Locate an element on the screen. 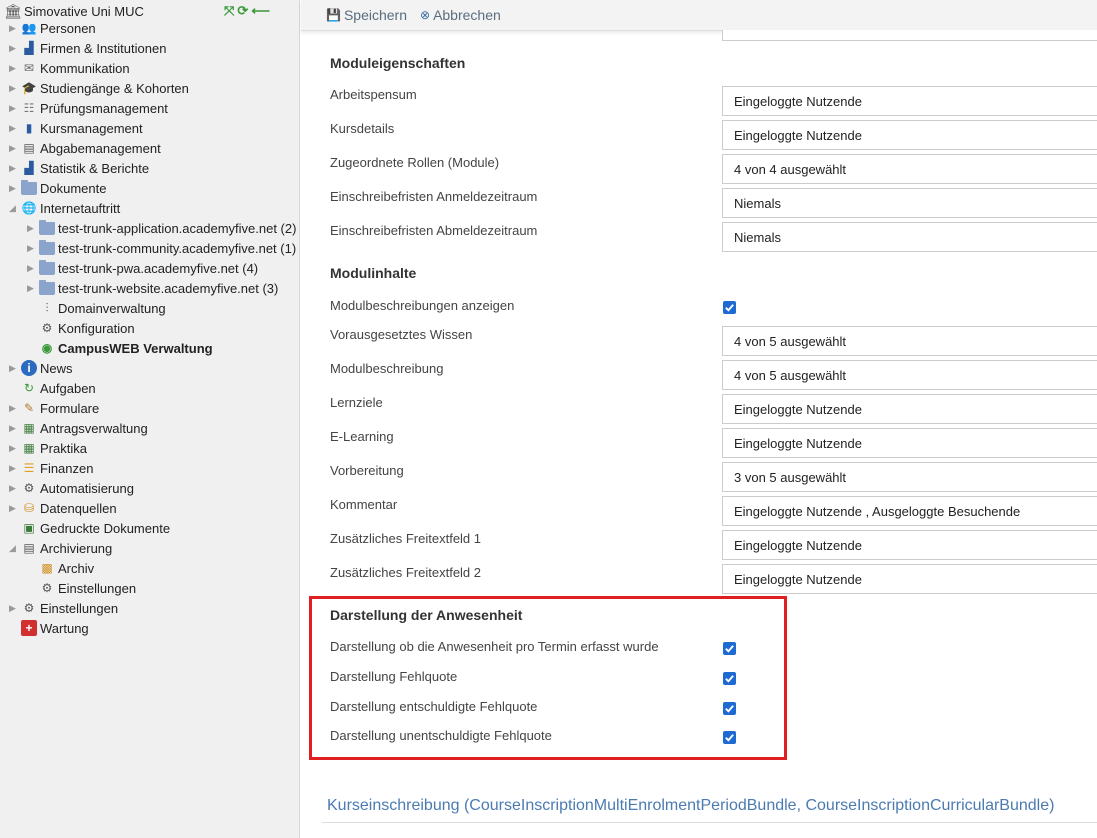  institution-icon: 🏛 is located at coordinates (13, 11).